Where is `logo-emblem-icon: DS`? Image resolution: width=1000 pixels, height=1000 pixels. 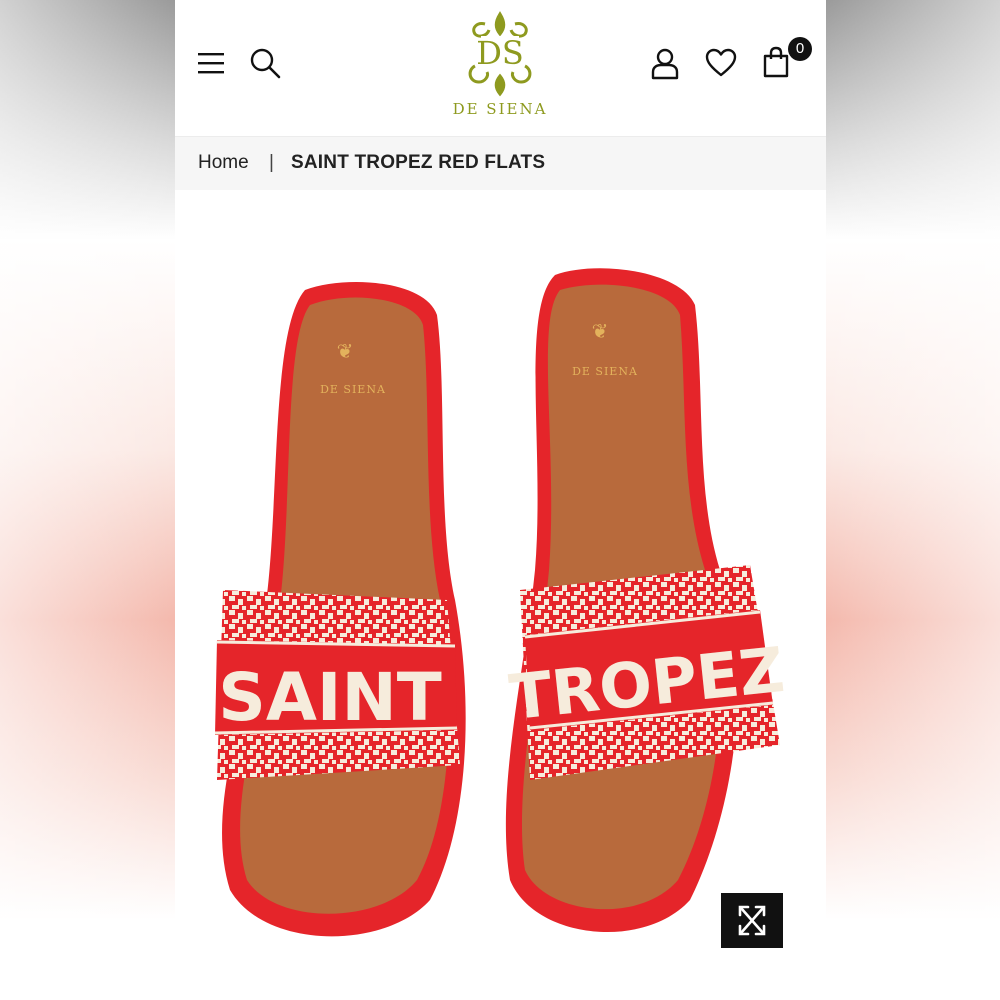
logo-emblem-icon: DS is located at coordinates (500, 54).